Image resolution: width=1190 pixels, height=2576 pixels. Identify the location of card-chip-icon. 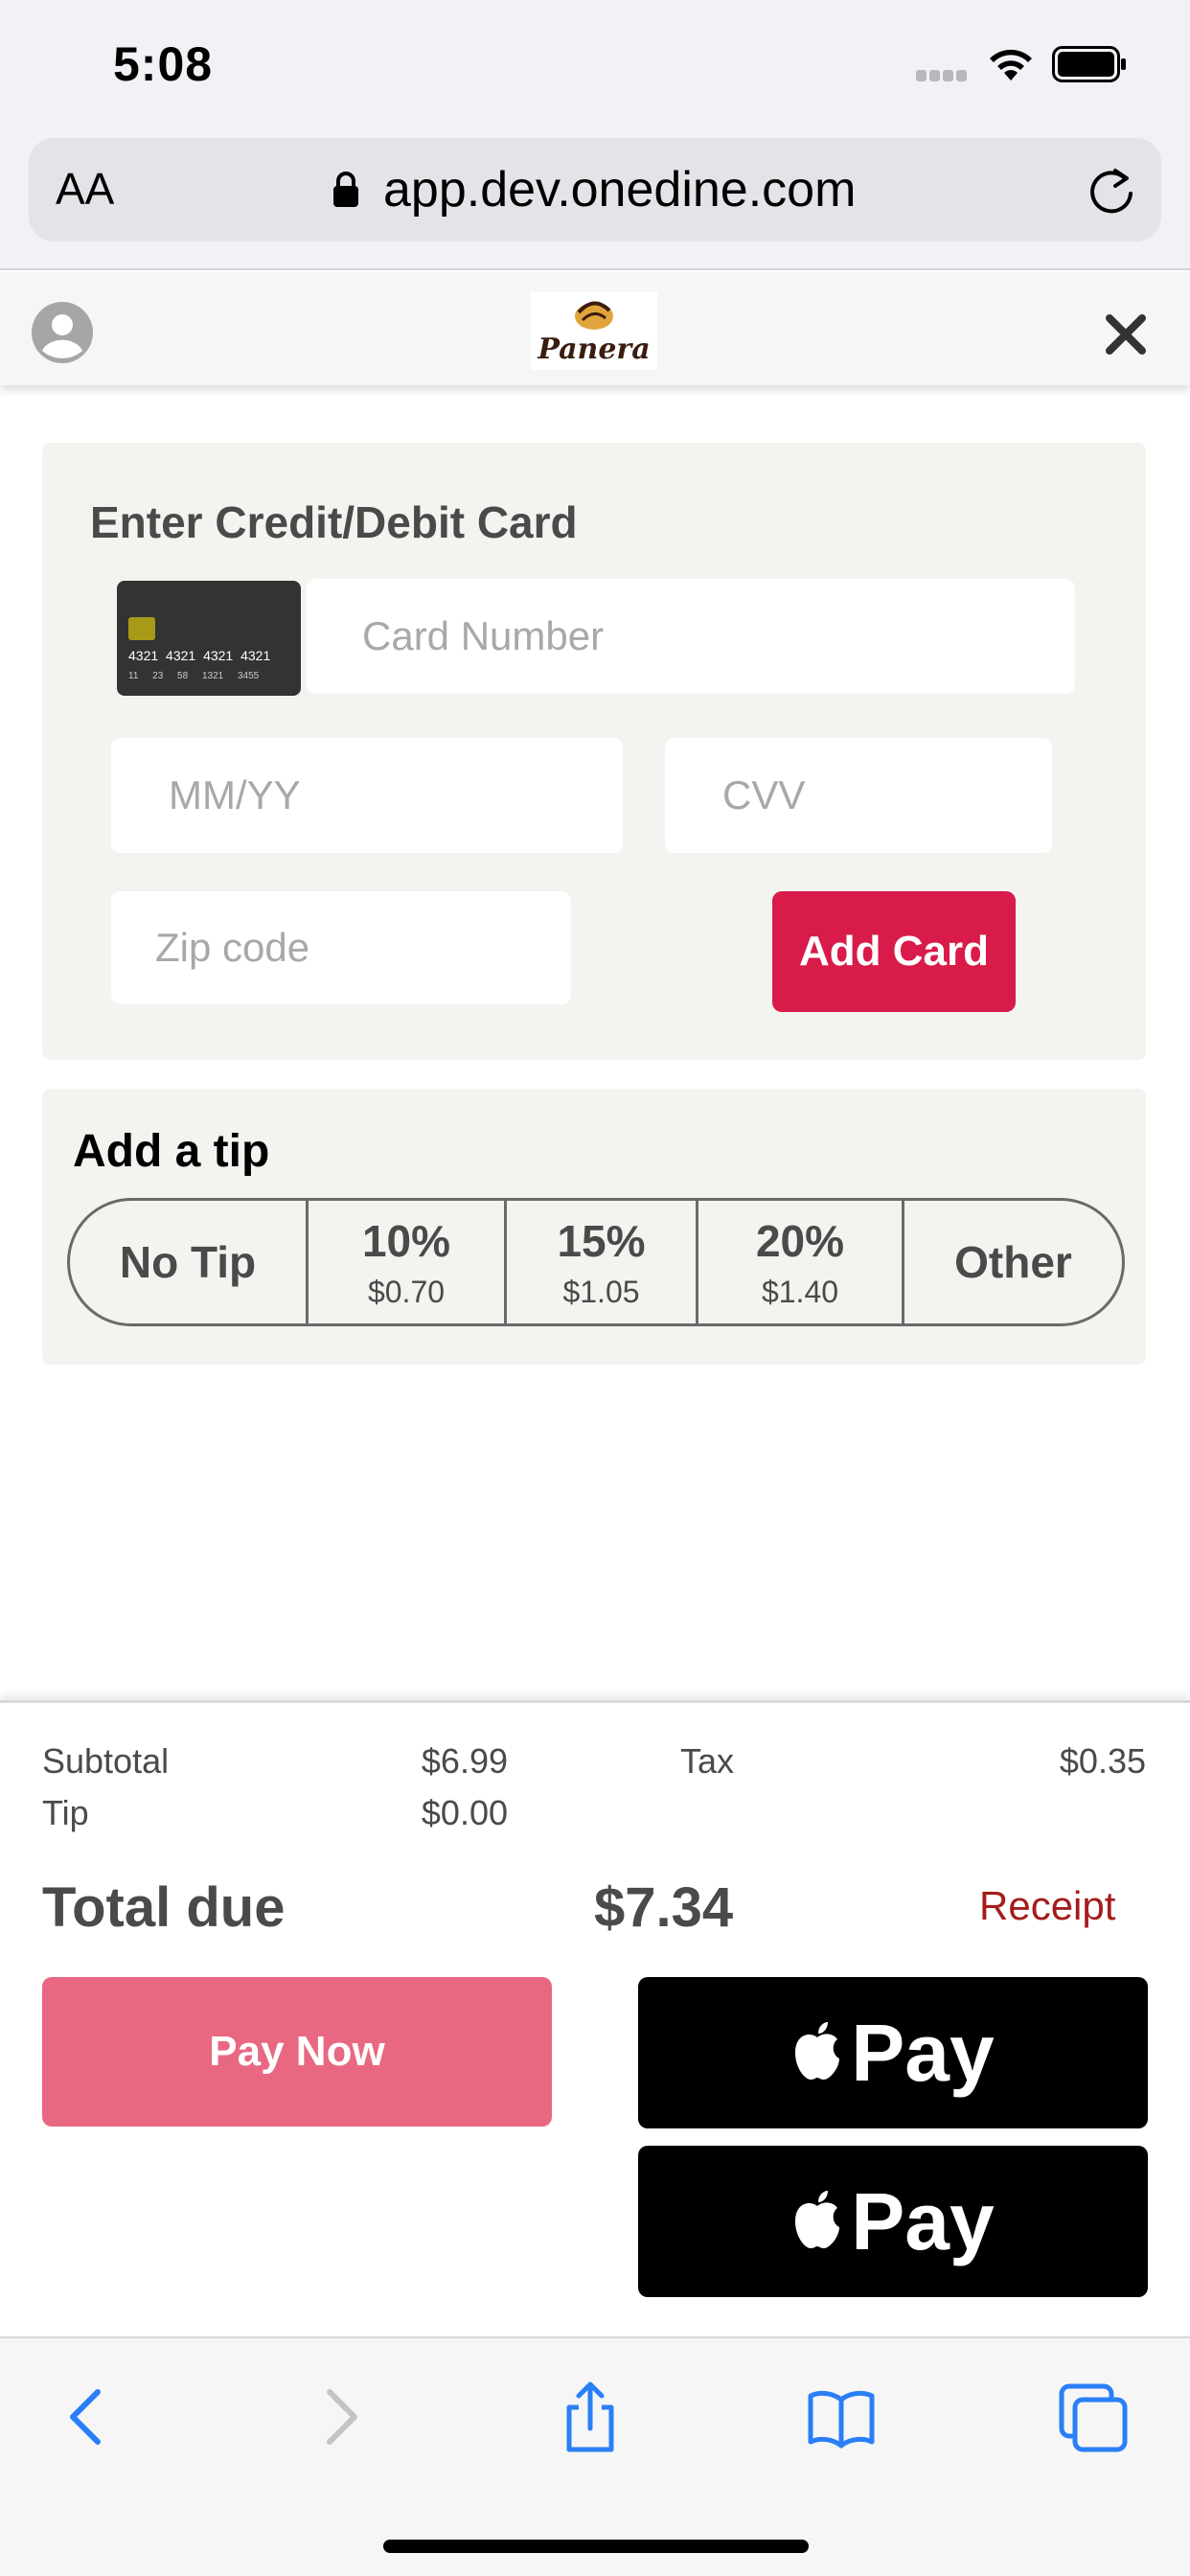
(141, 628).